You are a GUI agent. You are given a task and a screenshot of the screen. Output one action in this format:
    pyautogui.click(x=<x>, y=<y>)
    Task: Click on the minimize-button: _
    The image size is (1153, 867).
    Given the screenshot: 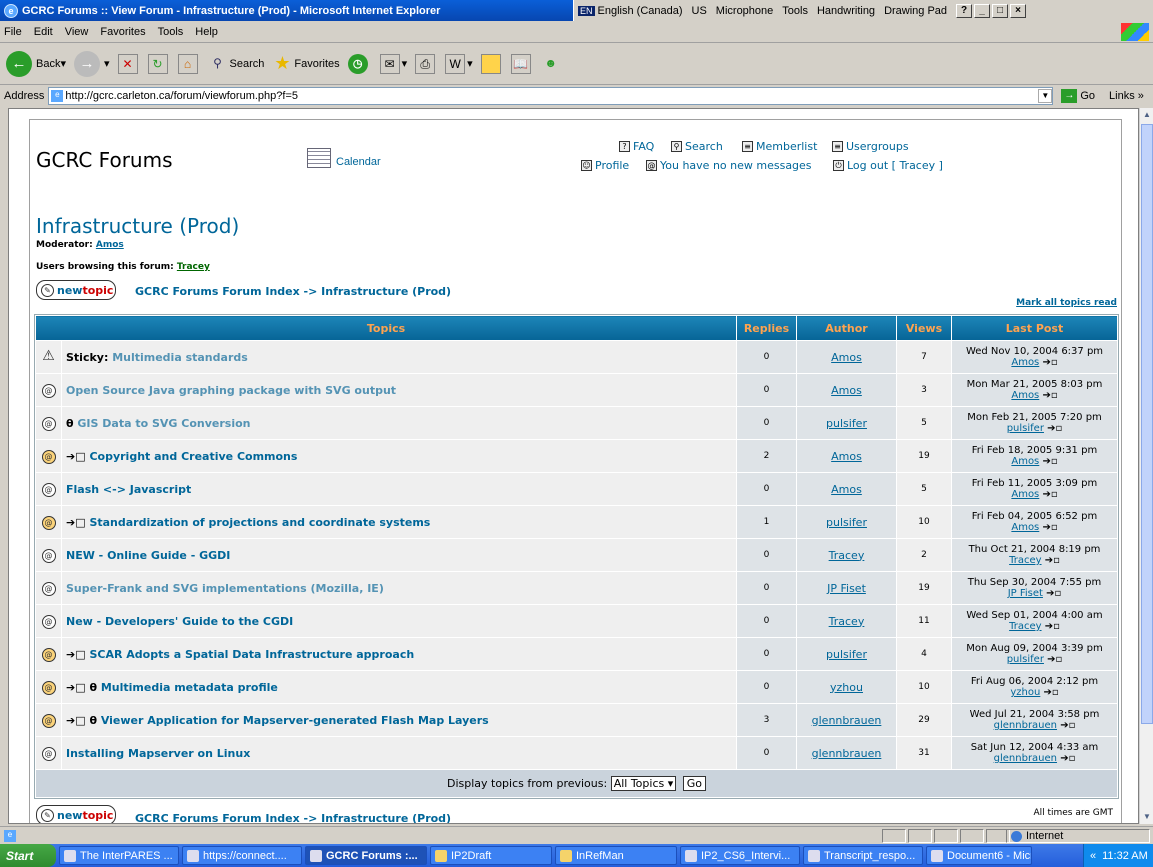 What is the action you would take?
    pyautogui.click(x=982, y=10)
    